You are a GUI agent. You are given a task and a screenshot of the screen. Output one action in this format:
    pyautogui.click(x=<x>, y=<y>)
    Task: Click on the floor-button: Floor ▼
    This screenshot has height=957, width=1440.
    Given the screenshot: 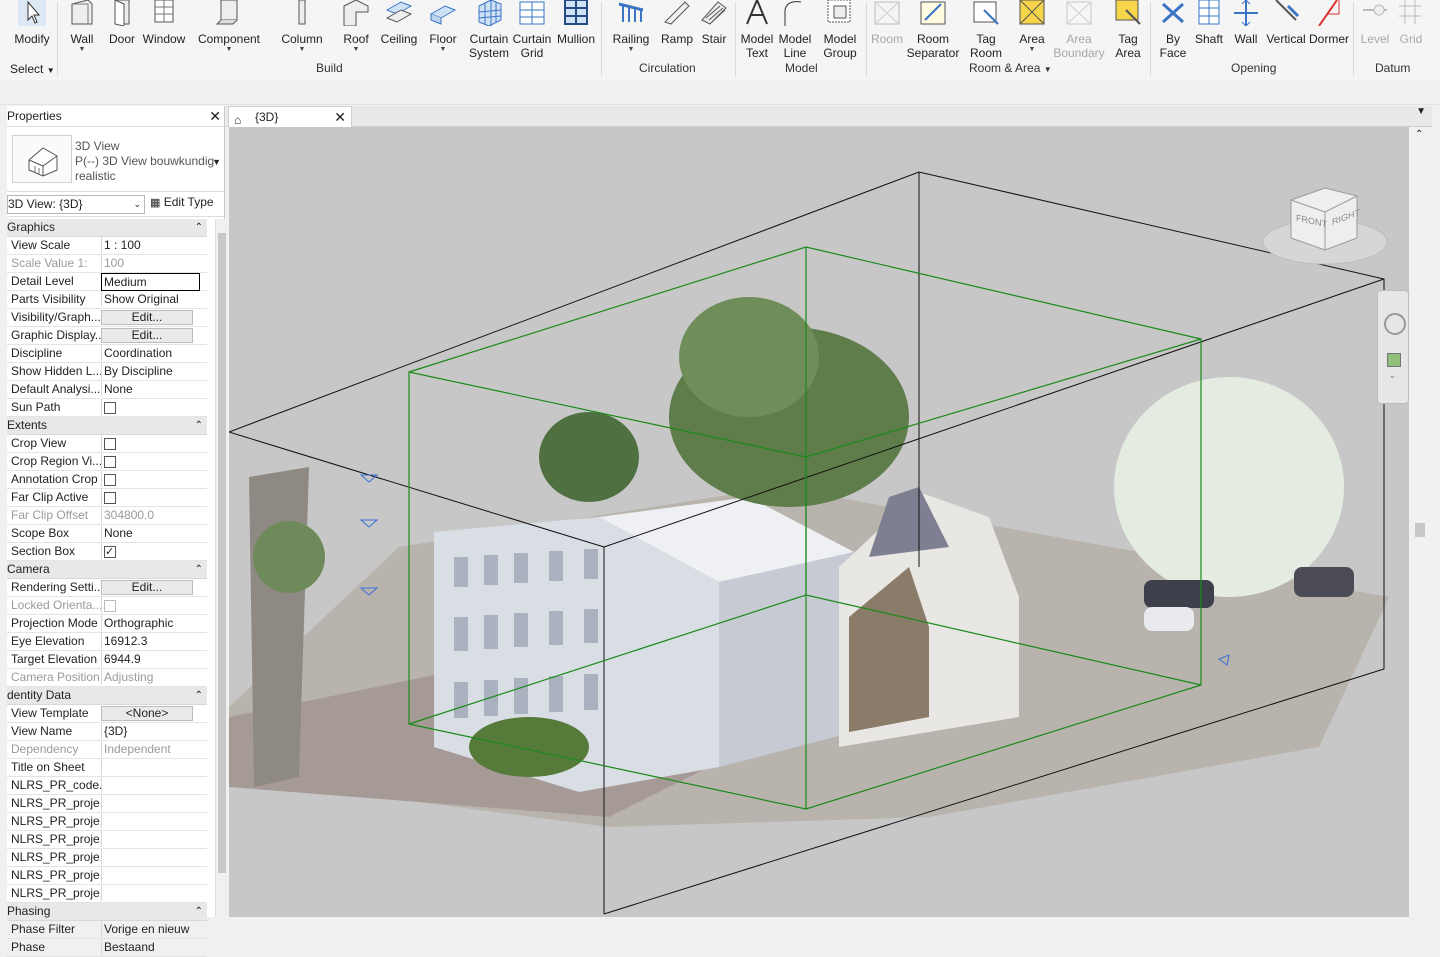 What is the action you would take?
    pyautogui.click(x=443, y=26)
    